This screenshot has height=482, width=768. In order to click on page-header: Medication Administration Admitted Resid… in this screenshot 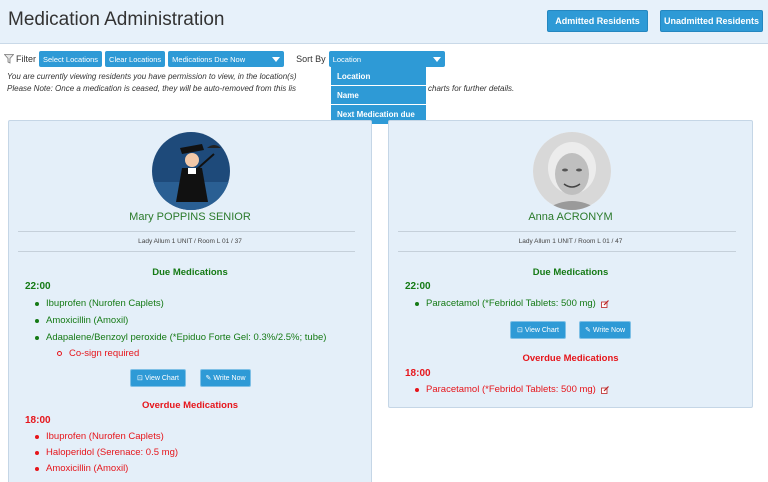, I will do `click(384, 22)`.